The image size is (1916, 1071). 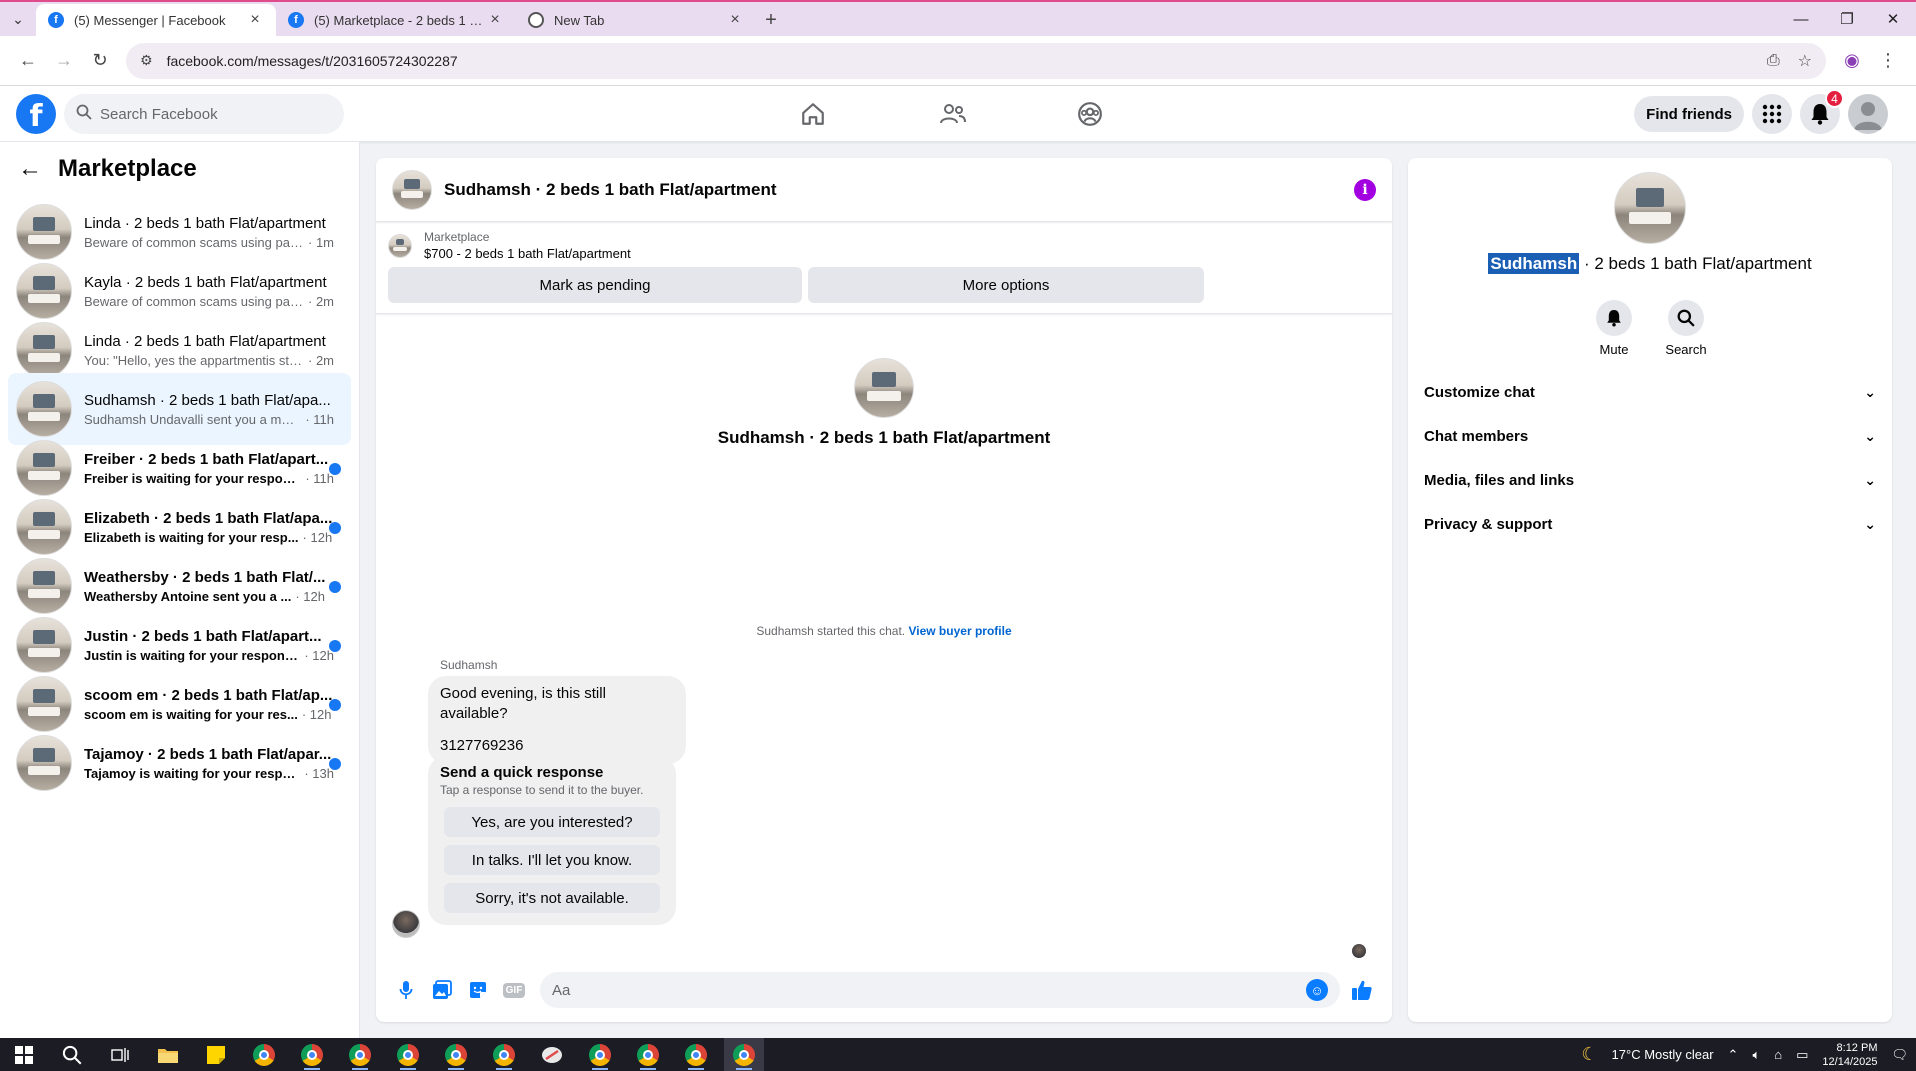 What do you see at coordinates (1006, 285) in the screenshot?
I see `more-options-button: More options` at bounding box center [1006, 285].